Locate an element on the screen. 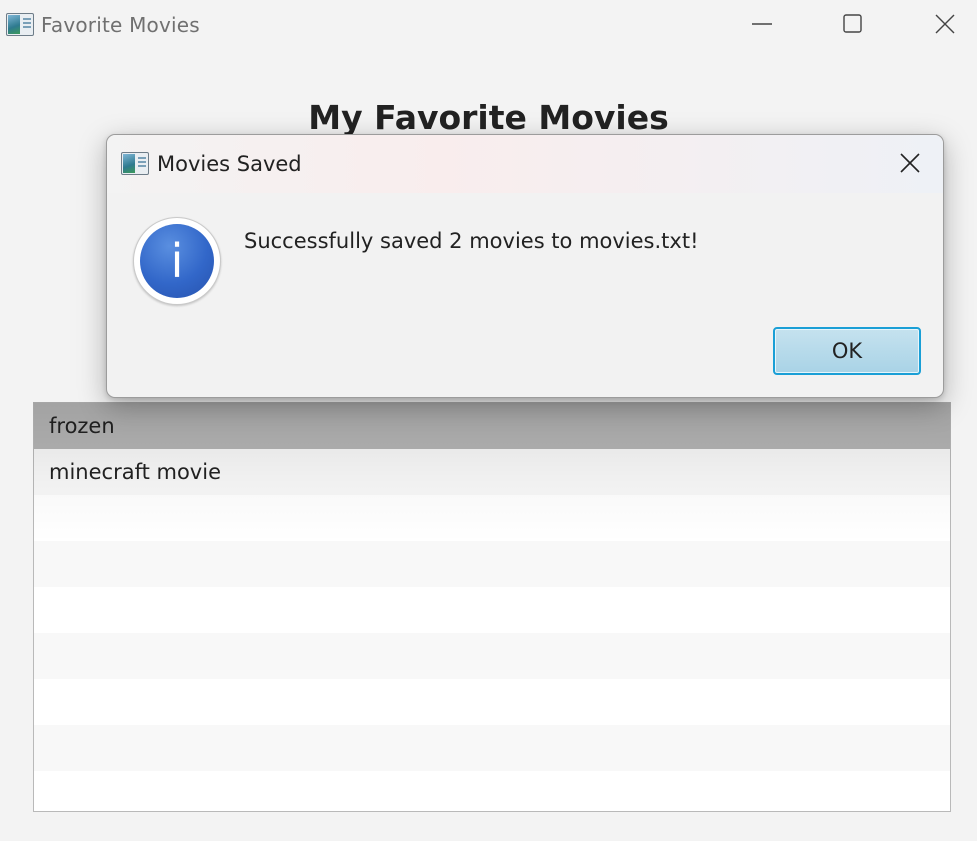 The width and height of the screenshot is (977, 841). dialog-close-button is located at coordinates (911, 163).